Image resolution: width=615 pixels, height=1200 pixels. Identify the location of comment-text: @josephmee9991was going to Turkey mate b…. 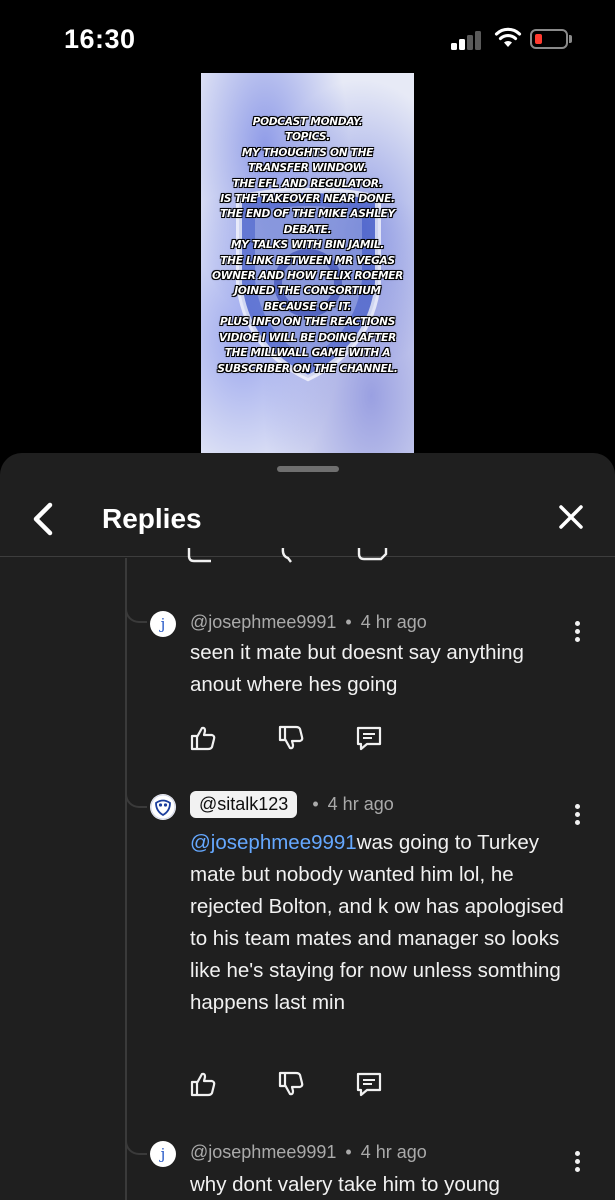
(377, 922).